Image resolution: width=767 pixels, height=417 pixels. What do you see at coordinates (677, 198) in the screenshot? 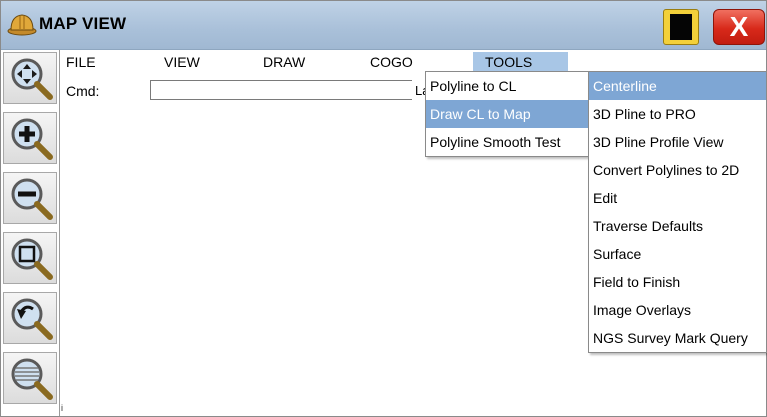
I see `submenu-item-edit: Edit` at bounding box center [677, 198].